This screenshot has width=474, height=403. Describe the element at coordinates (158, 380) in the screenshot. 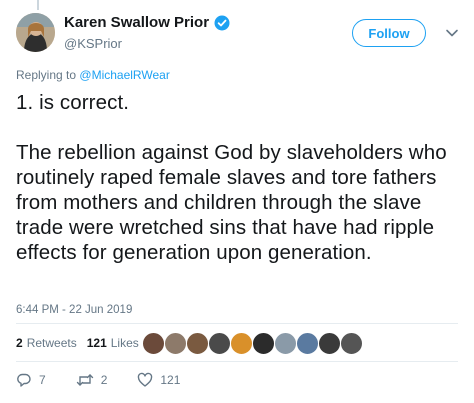

I see `like-button: 121` at that location.